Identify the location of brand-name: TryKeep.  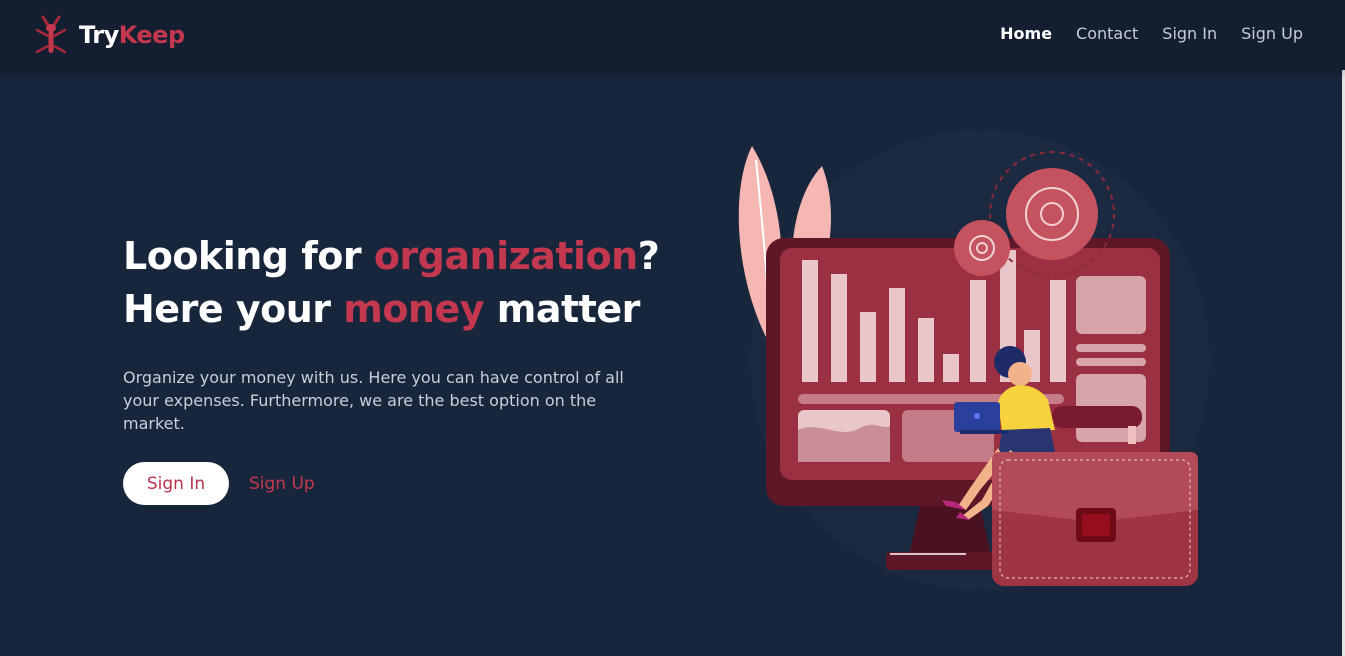
(132, 35).